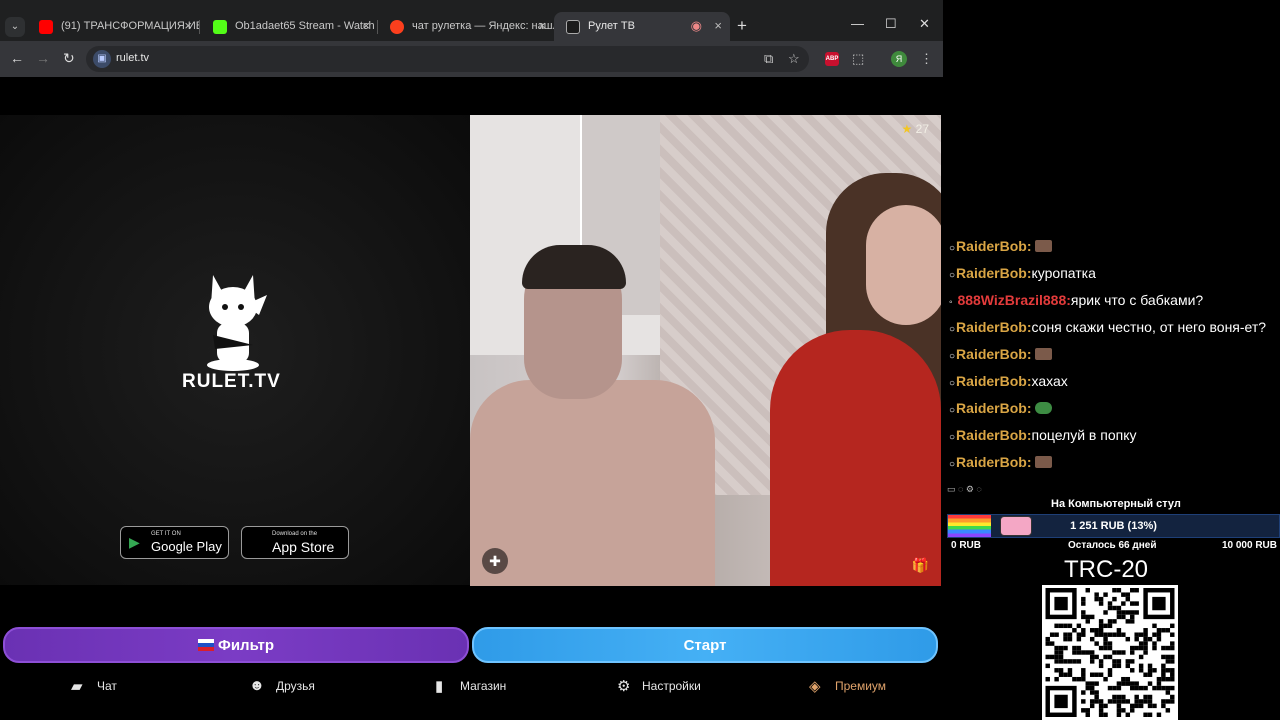  Describe the element at coordinates (1114, 301) in the screenshot. I see `chat-message: ◦ 888WizBrazil888:ярик что с бабками?` at that location.